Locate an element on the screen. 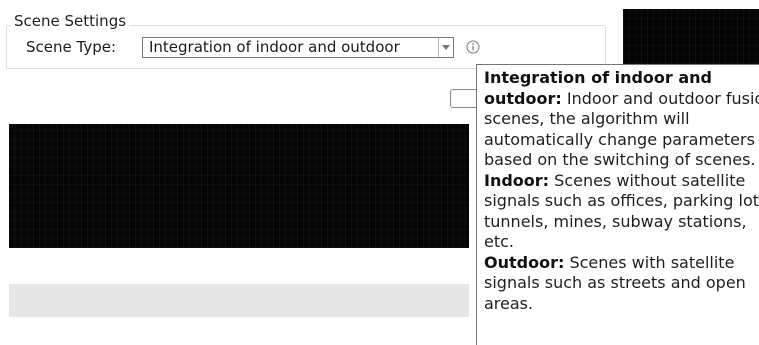 Image resolution: width=759 pixels, height=345 pixels. tooltip-outdoor-title: Outdoor: is located at coordinates (524, 262).